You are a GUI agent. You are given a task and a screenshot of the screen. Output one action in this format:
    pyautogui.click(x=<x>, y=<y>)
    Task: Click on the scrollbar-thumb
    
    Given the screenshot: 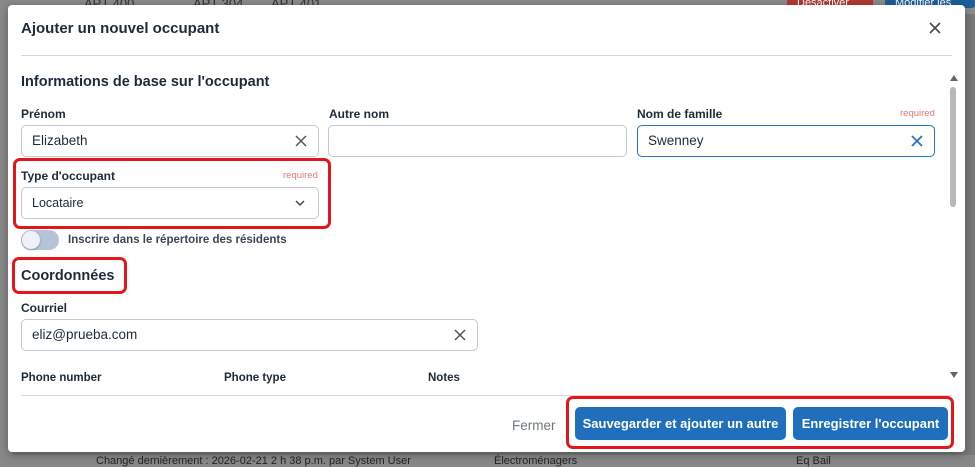 What is the action you would take?
    pyautogui.click(x=953, y=147)
    